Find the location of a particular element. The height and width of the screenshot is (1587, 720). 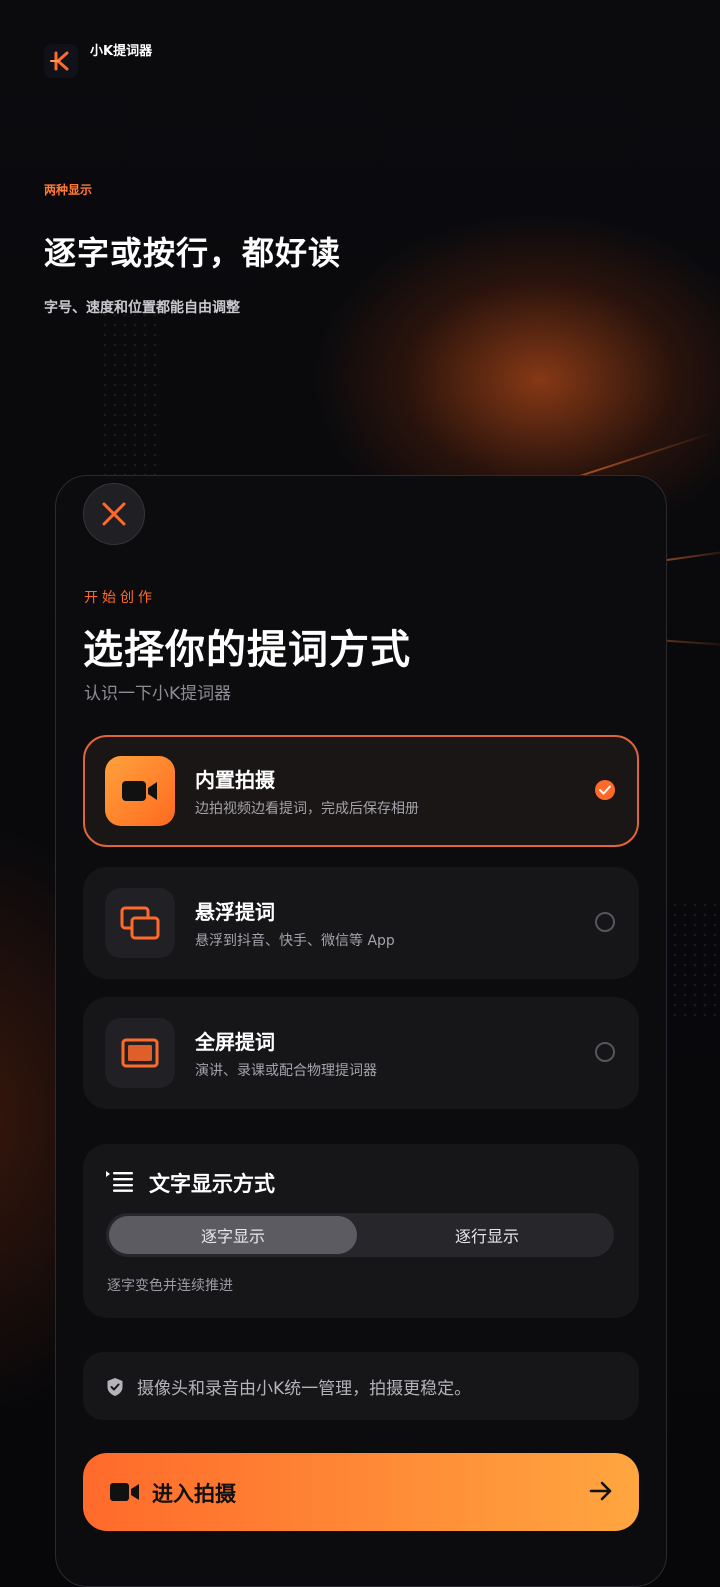

app-name: 小K提词器 is located at coordinates (121, 51).